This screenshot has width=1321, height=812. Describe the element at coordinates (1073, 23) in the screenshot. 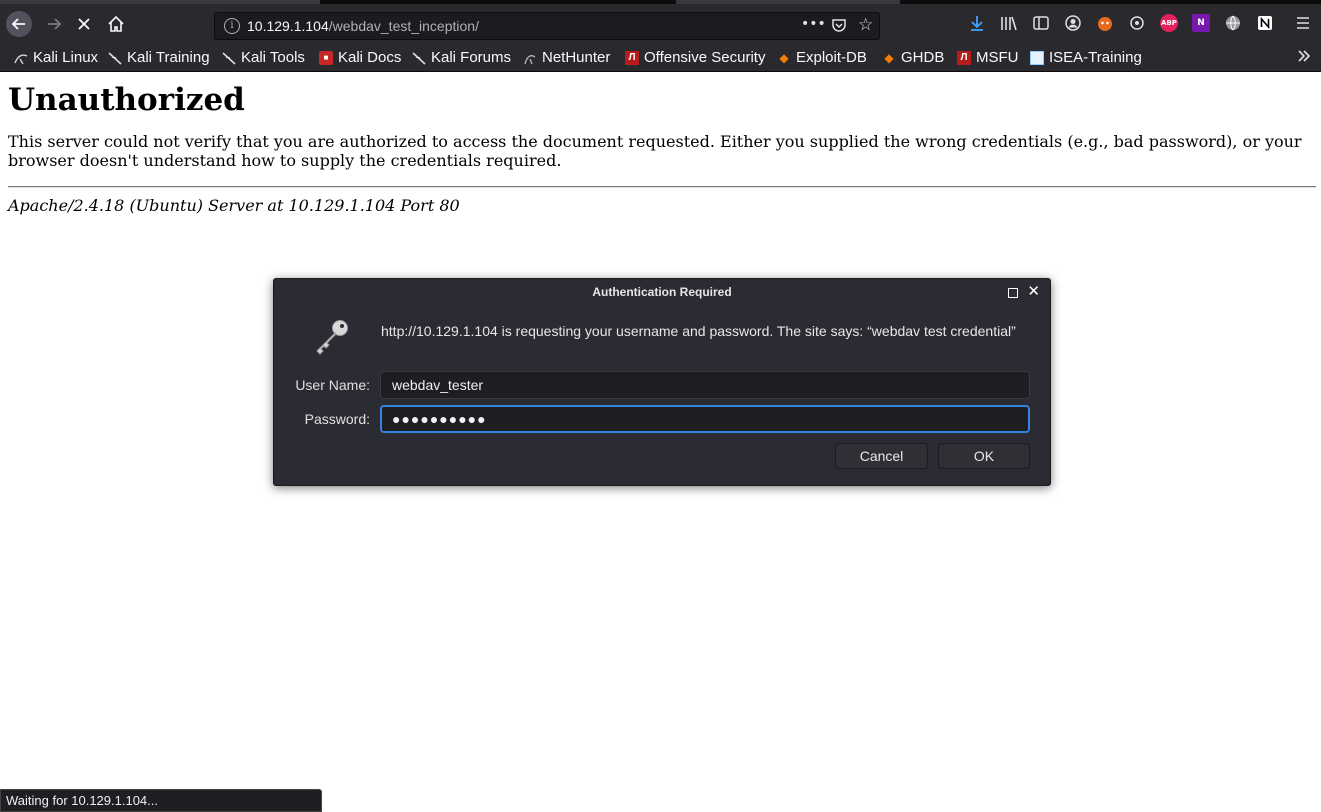

I see `account-icon` at that location.